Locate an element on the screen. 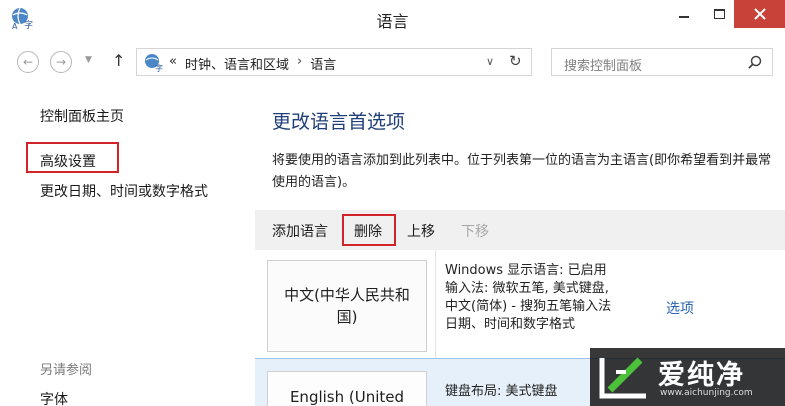 The image size is (785, 406). watermark: 爱纯净 www.aichunjing.com is located at coordinates (687, 377).